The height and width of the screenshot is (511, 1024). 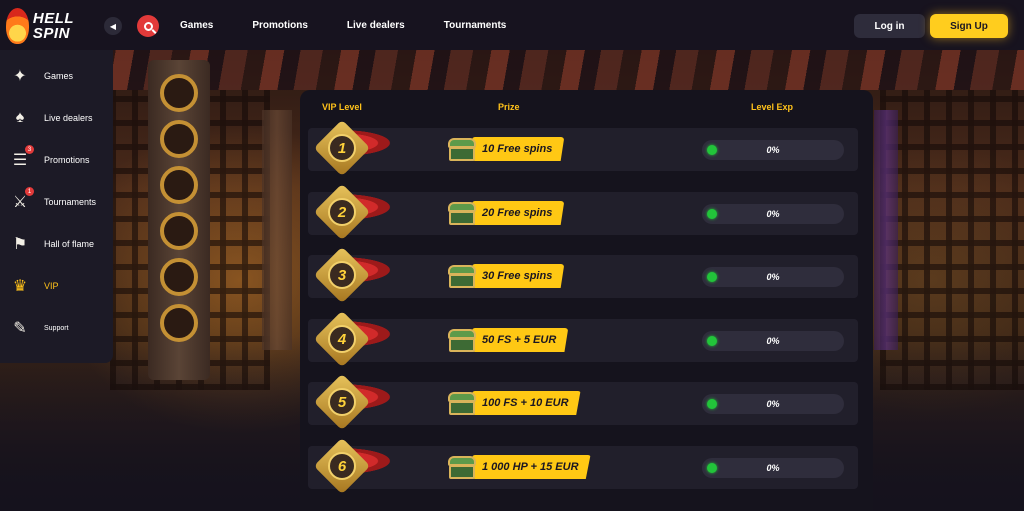 I want to click on prize-cell: 10 Free spins, so click(x=506, y=149).